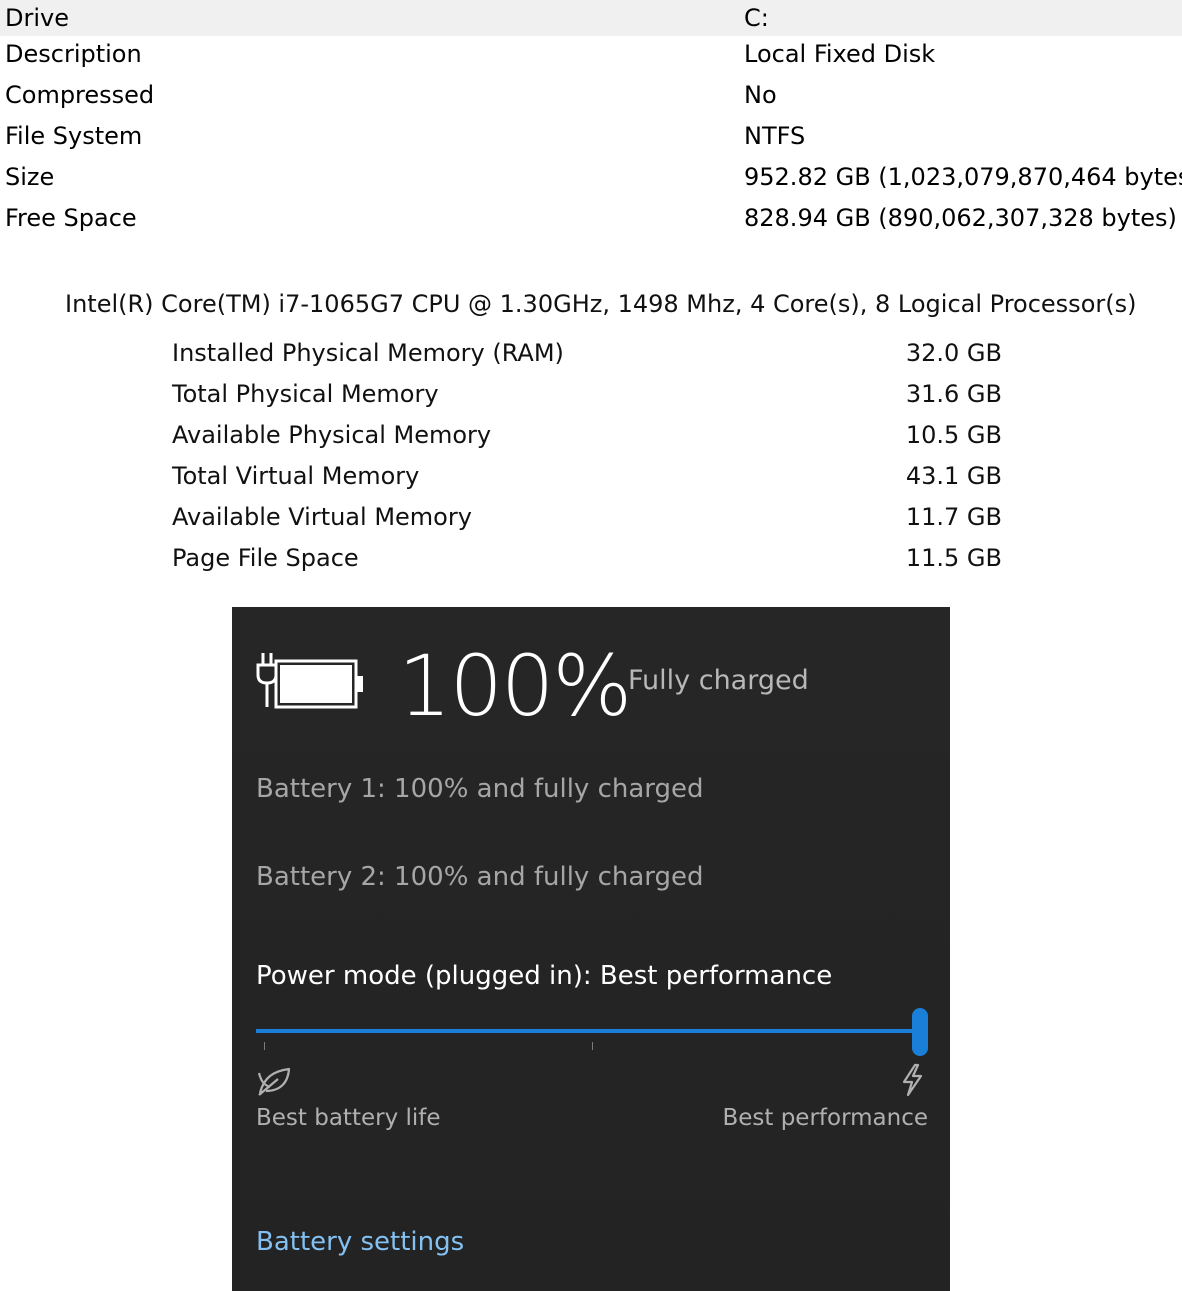  I want to click on leaf-icon, so click(274, 1081).